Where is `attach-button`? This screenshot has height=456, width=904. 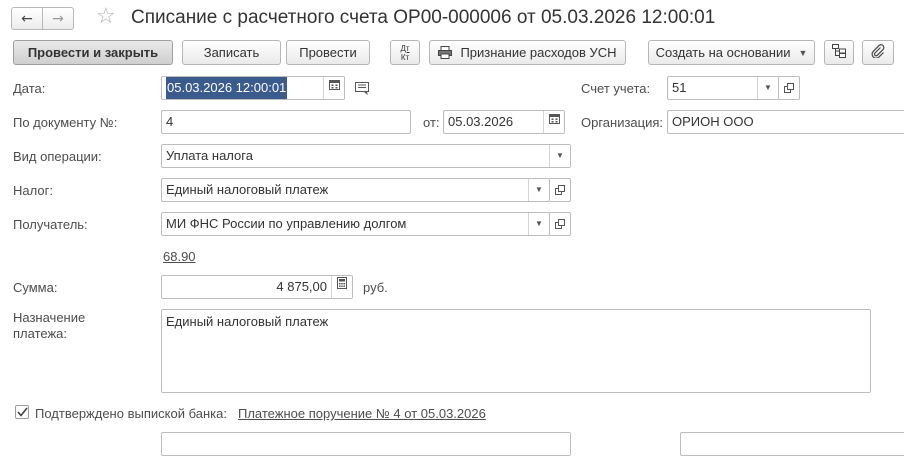
attach-button is located at coordinates (878, 52).